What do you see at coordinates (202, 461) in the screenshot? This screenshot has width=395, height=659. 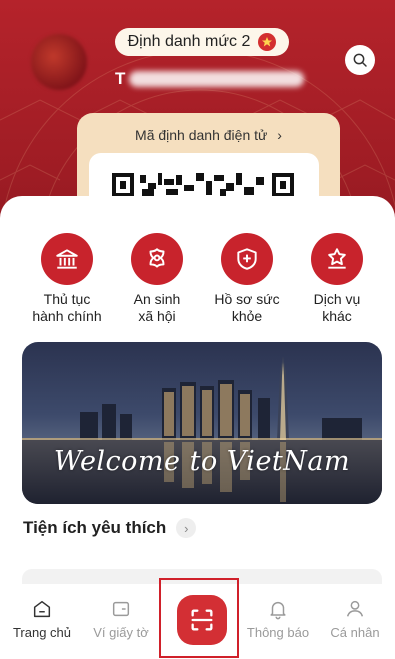 I see `banner-welcome-text: Welcome to VietNam` at bounding box center [202, 461].